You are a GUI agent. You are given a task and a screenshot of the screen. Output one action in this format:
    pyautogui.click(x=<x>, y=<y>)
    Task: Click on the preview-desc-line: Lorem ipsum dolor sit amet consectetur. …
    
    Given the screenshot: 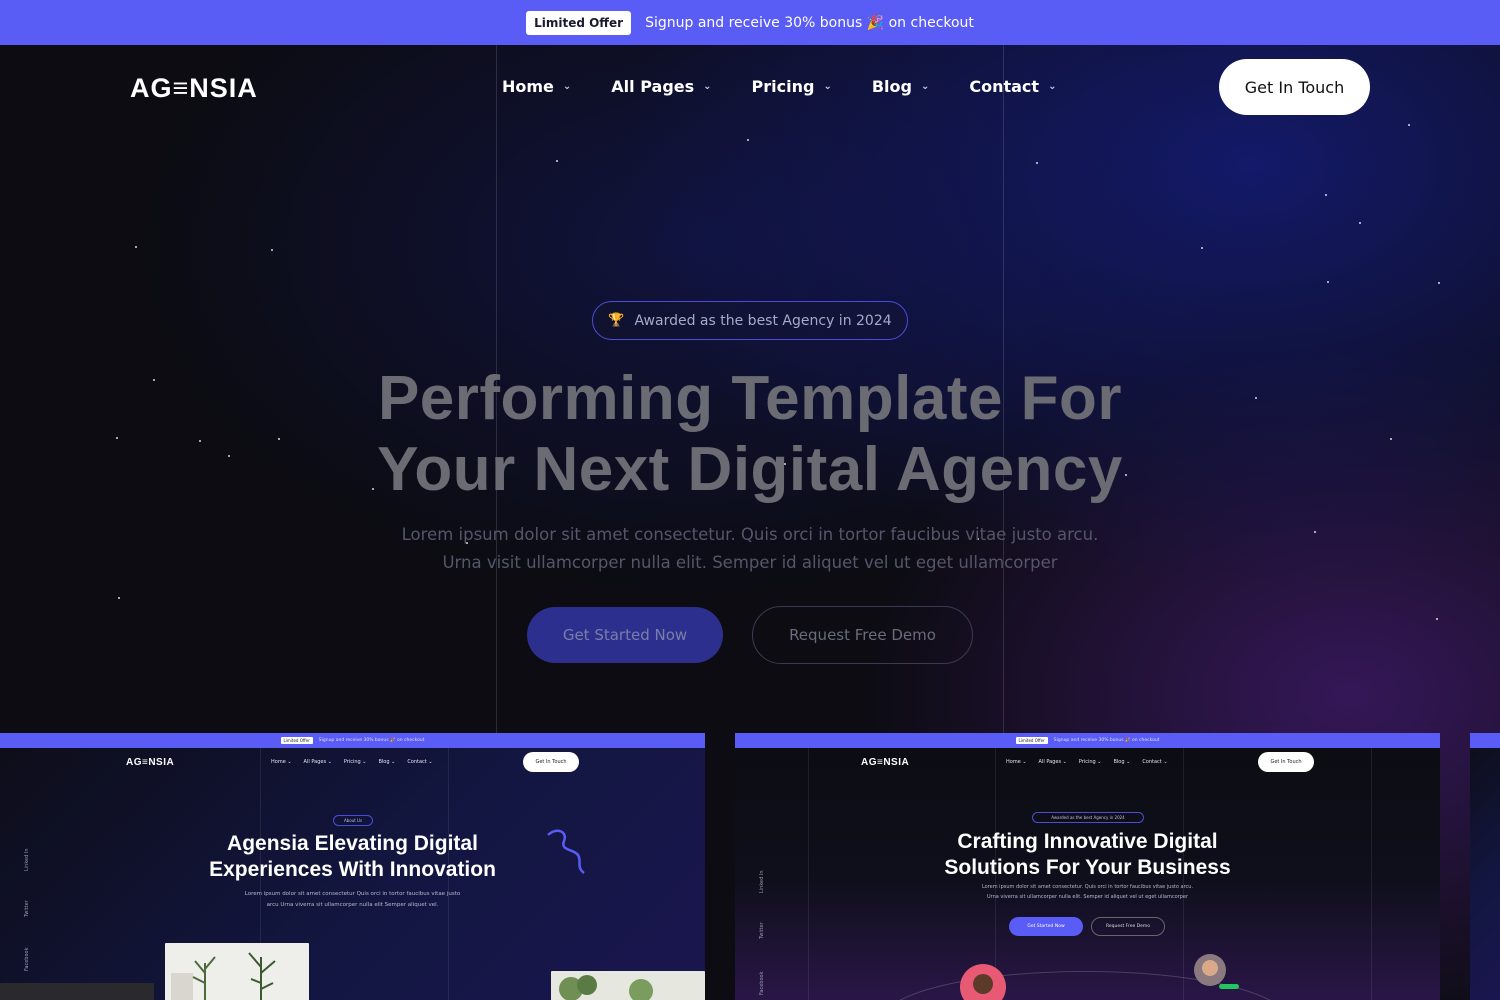 What is the action you would take?
    pyautogui.click(x=1087, y=887)
    